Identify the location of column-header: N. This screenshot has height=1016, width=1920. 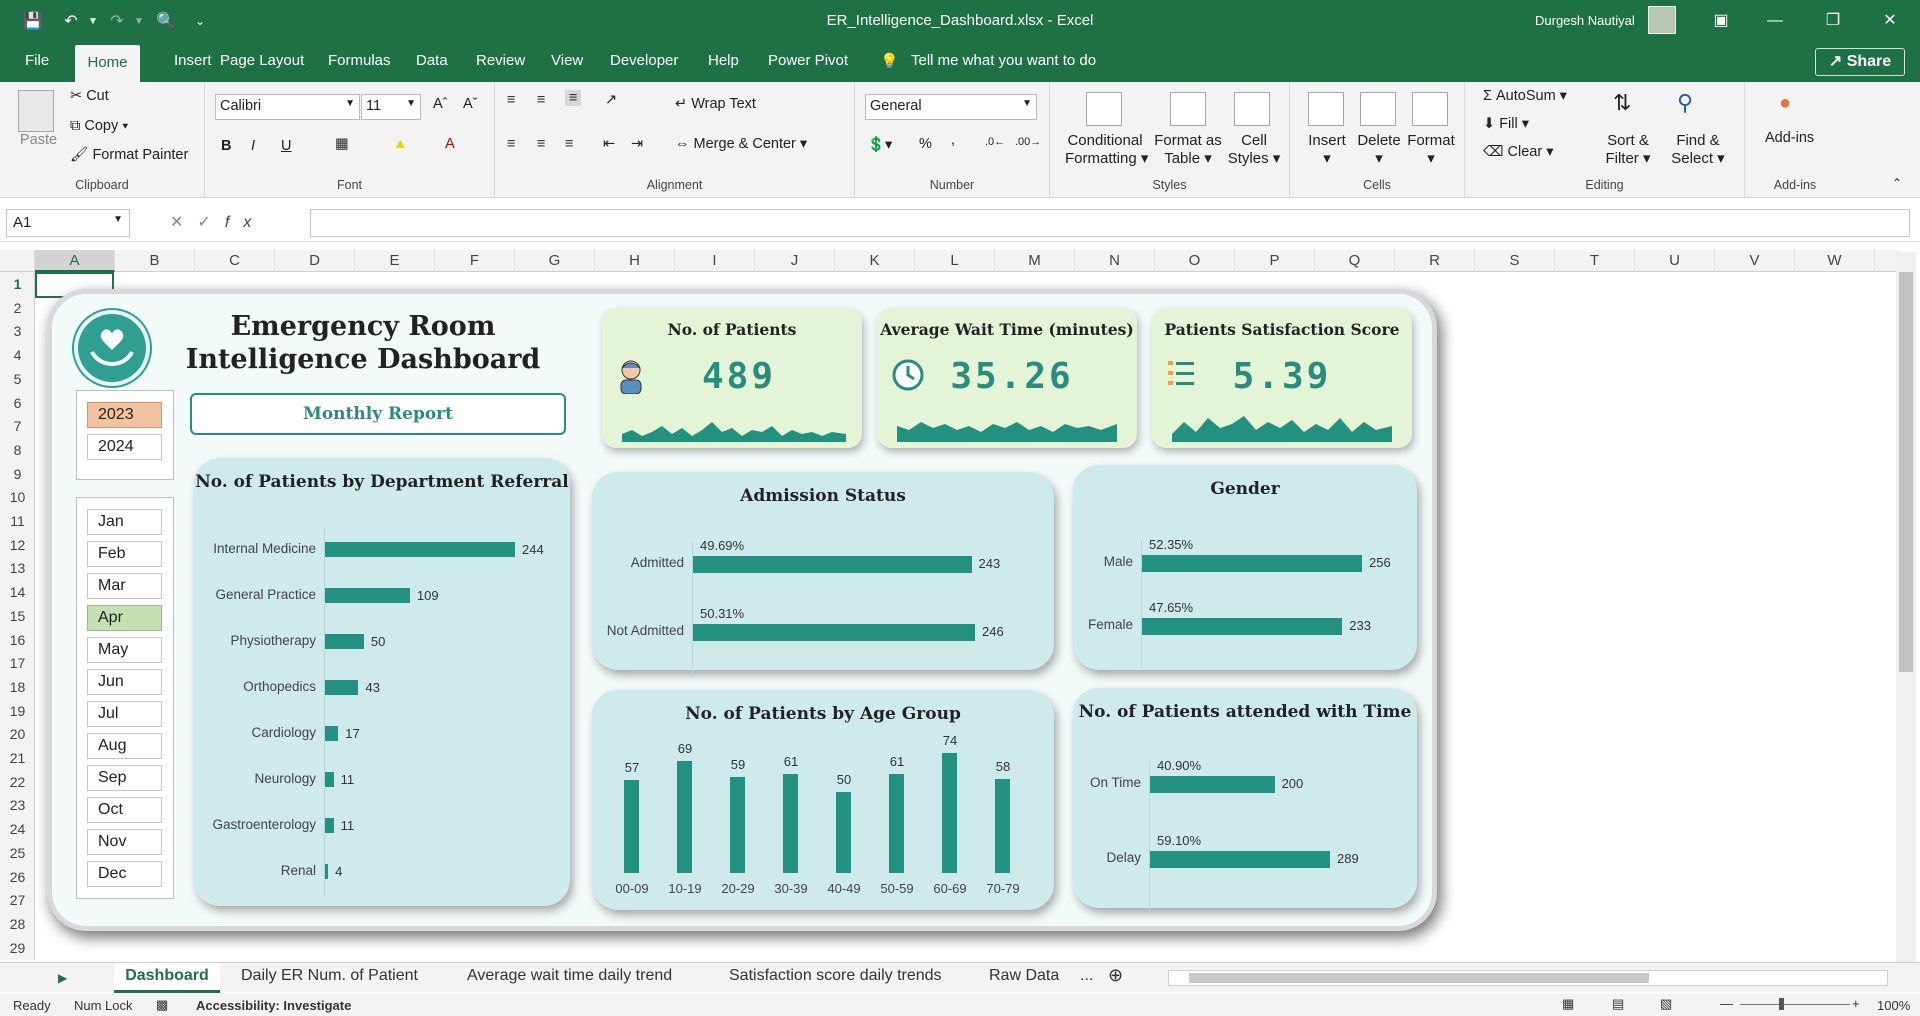
(1115, 261).